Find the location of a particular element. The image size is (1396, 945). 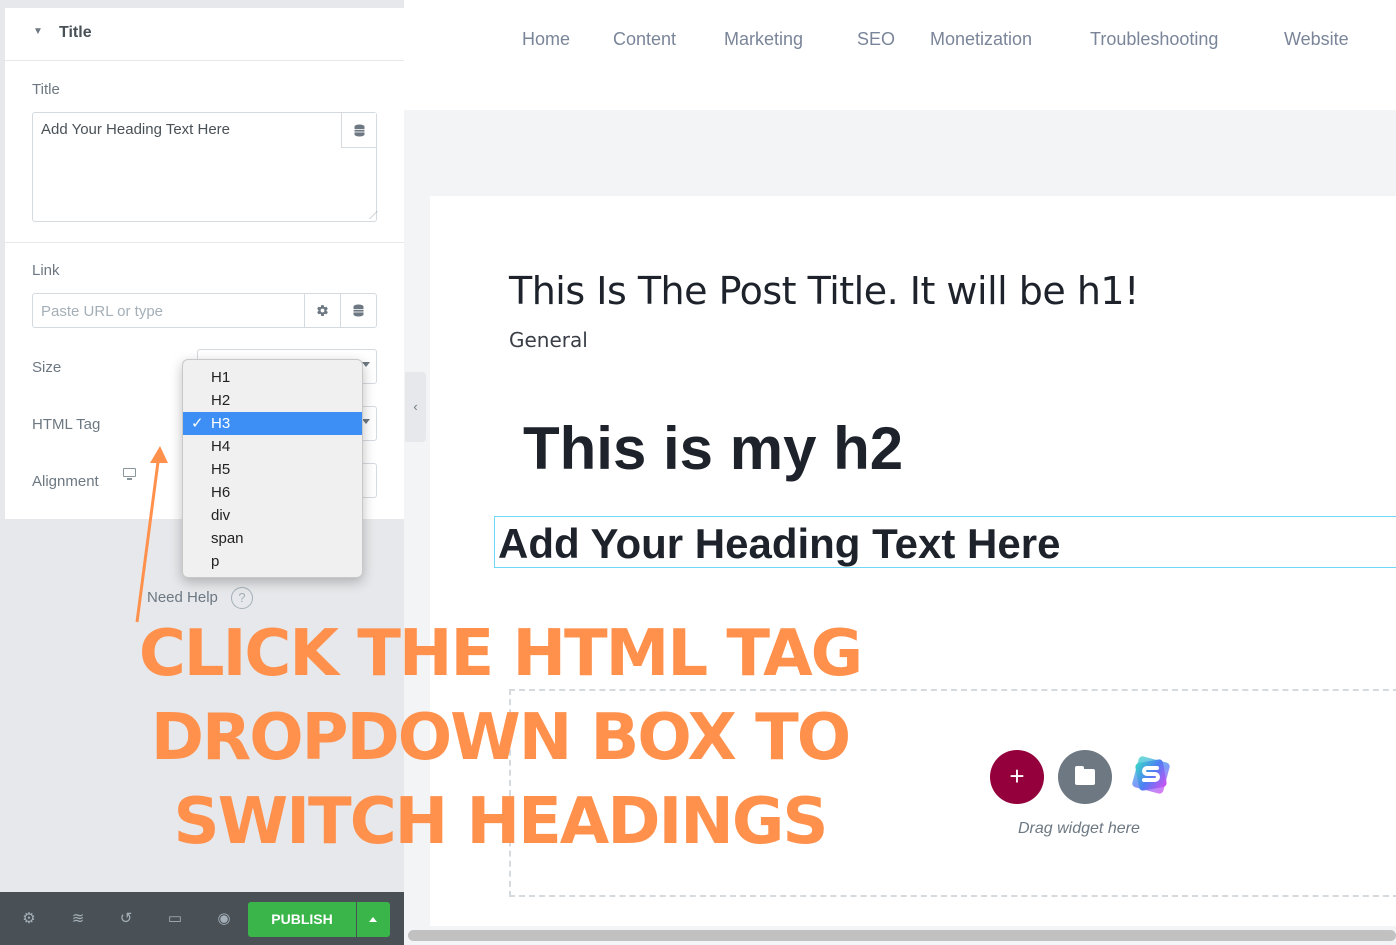

dropdown-option-h4: H4 is located at coordinates (272, 446).